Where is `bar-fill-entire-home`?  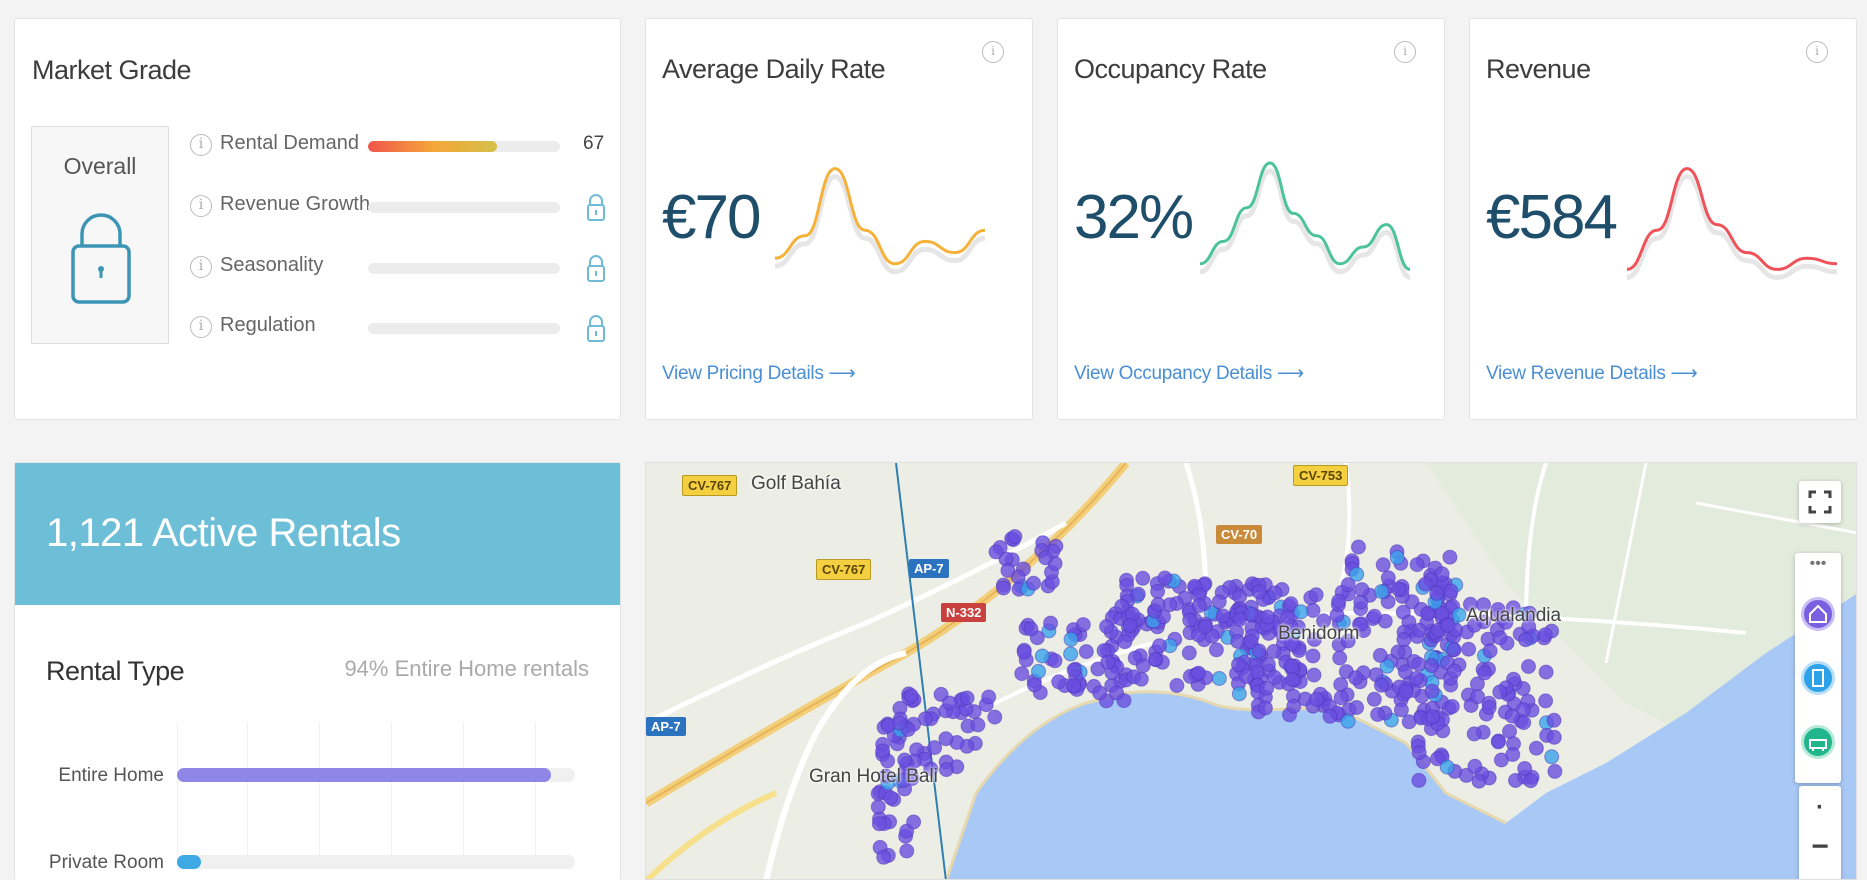
bar-fill-entire-home is located at coordinates (364, 775).